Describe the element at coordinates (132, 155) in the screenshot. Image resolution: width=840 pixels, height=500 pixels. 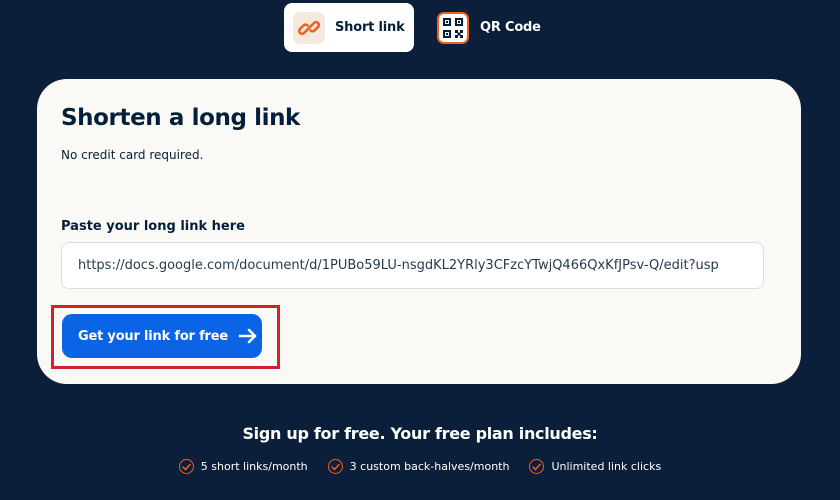
I see `card-subtitle: No credit card required.` at that location.